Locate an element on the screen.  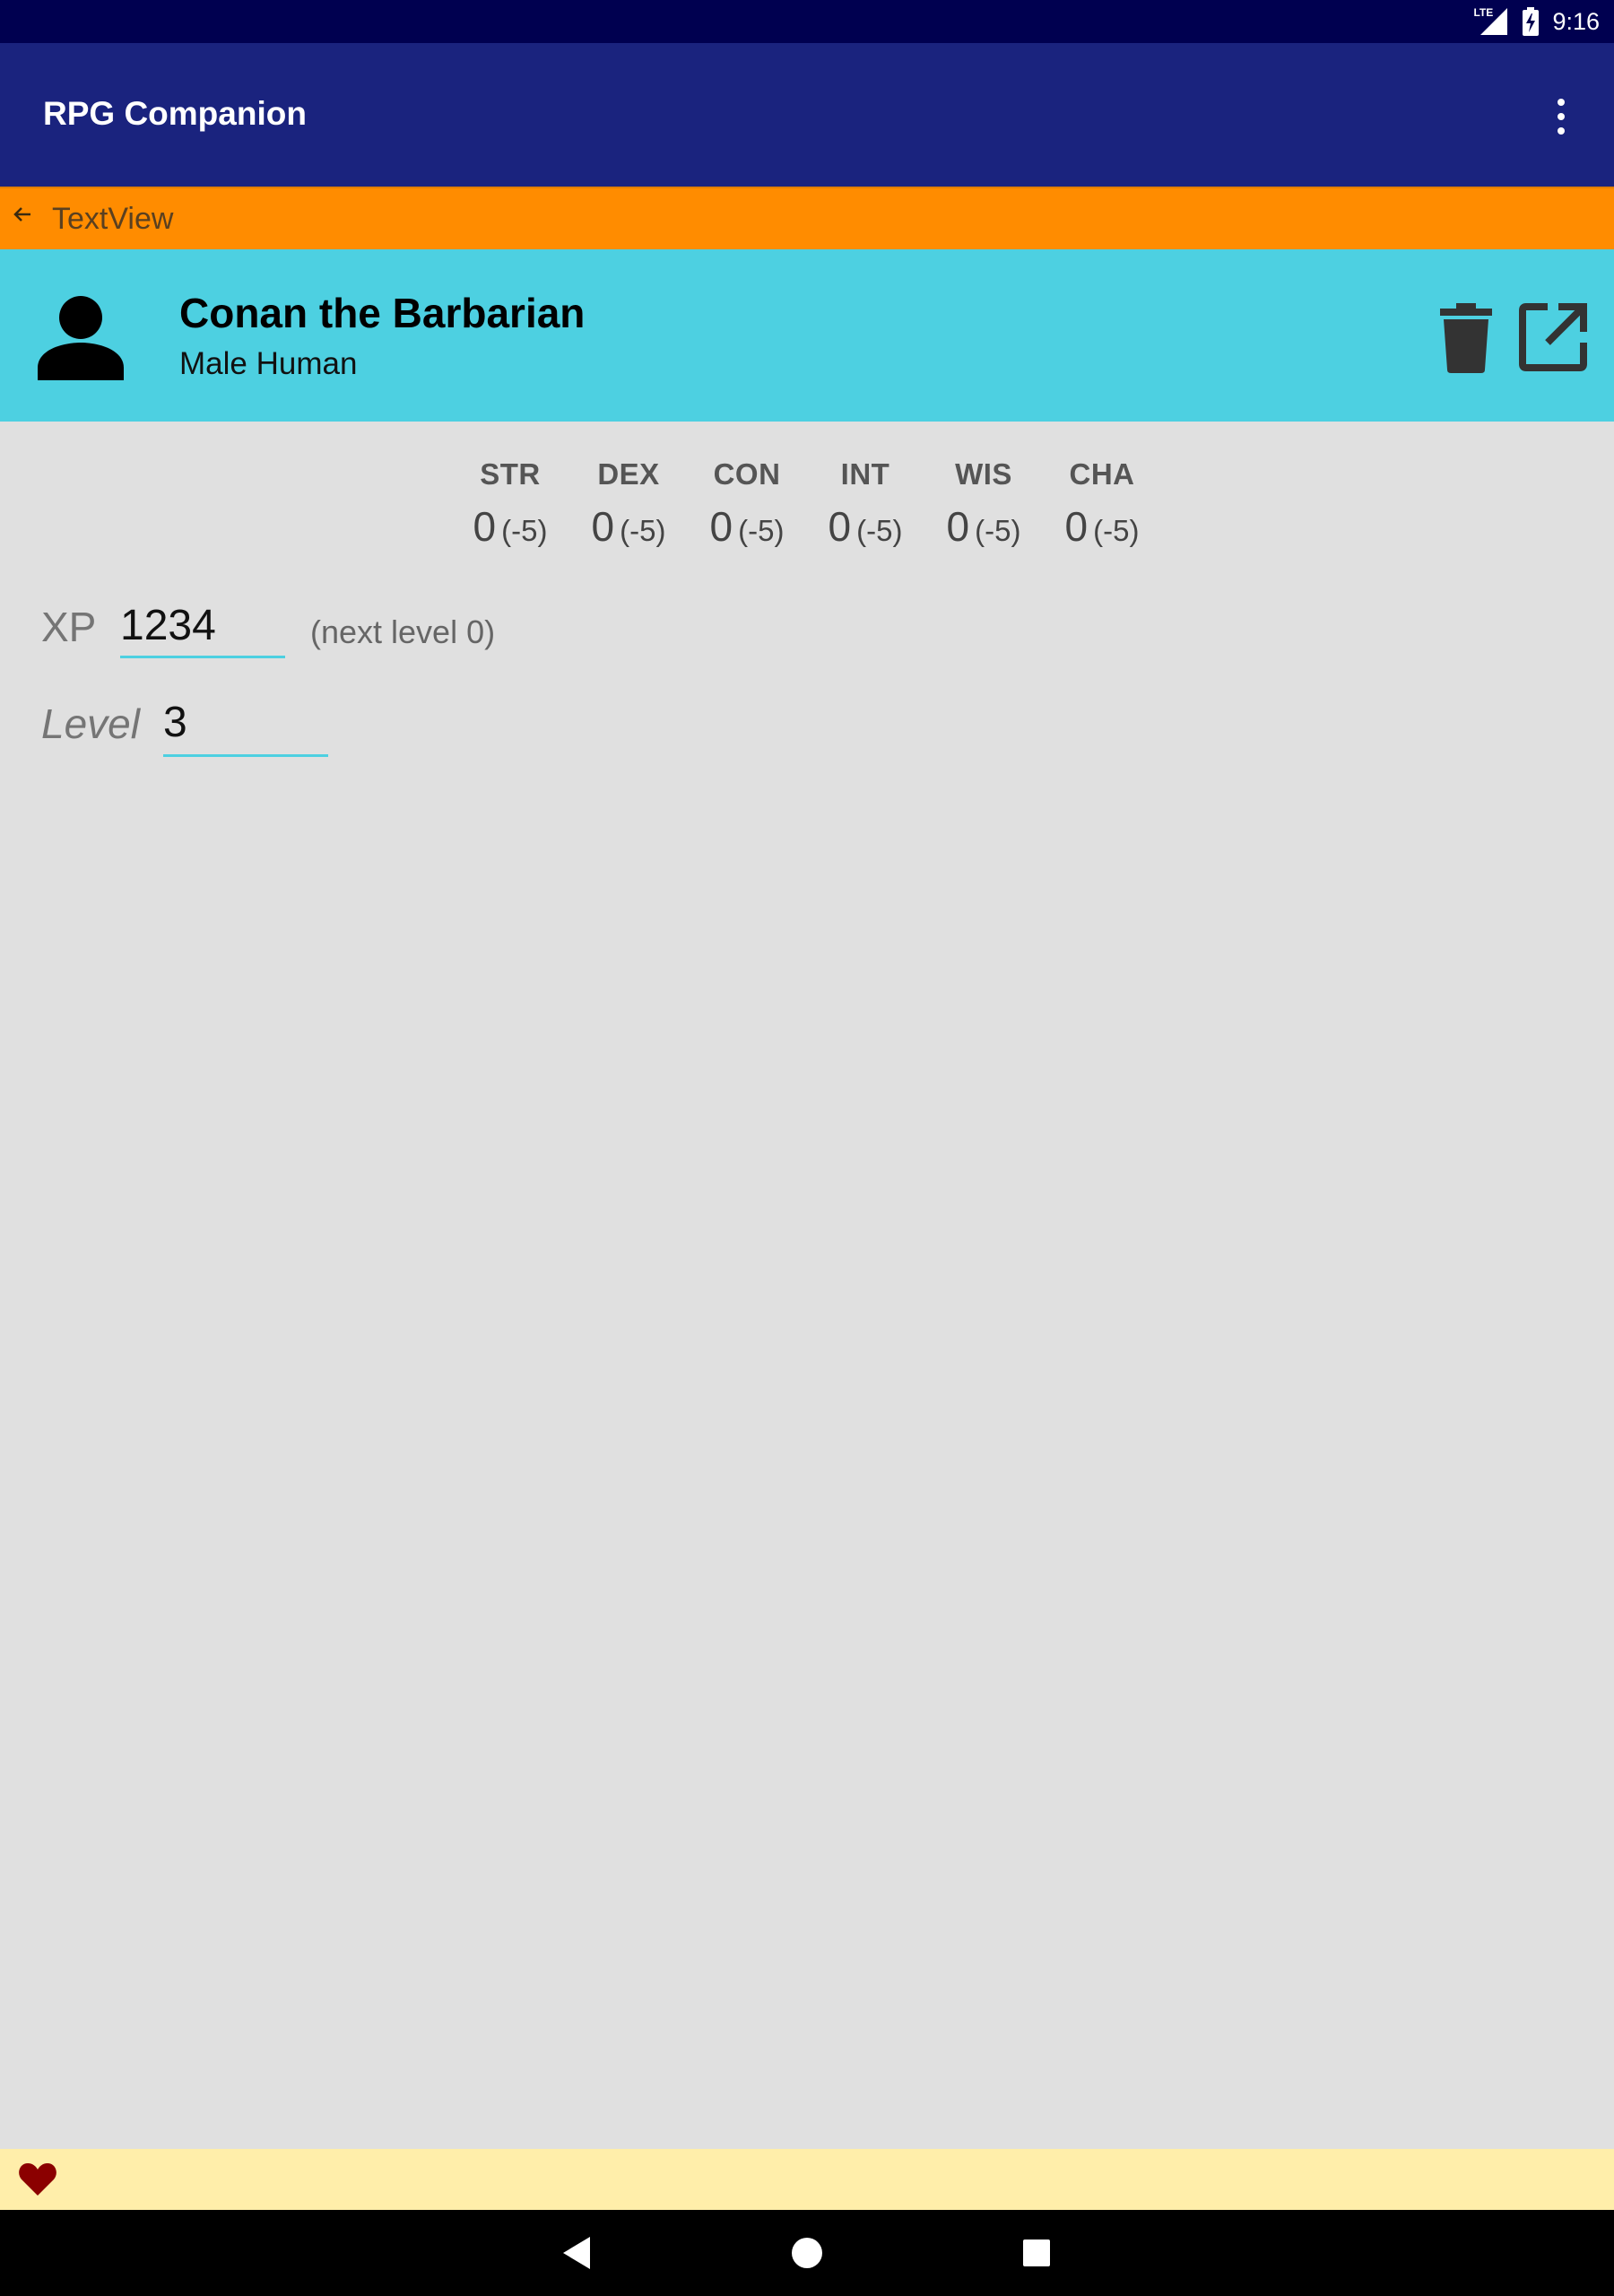
stat-label: CON is located at coordinates (747, 474).